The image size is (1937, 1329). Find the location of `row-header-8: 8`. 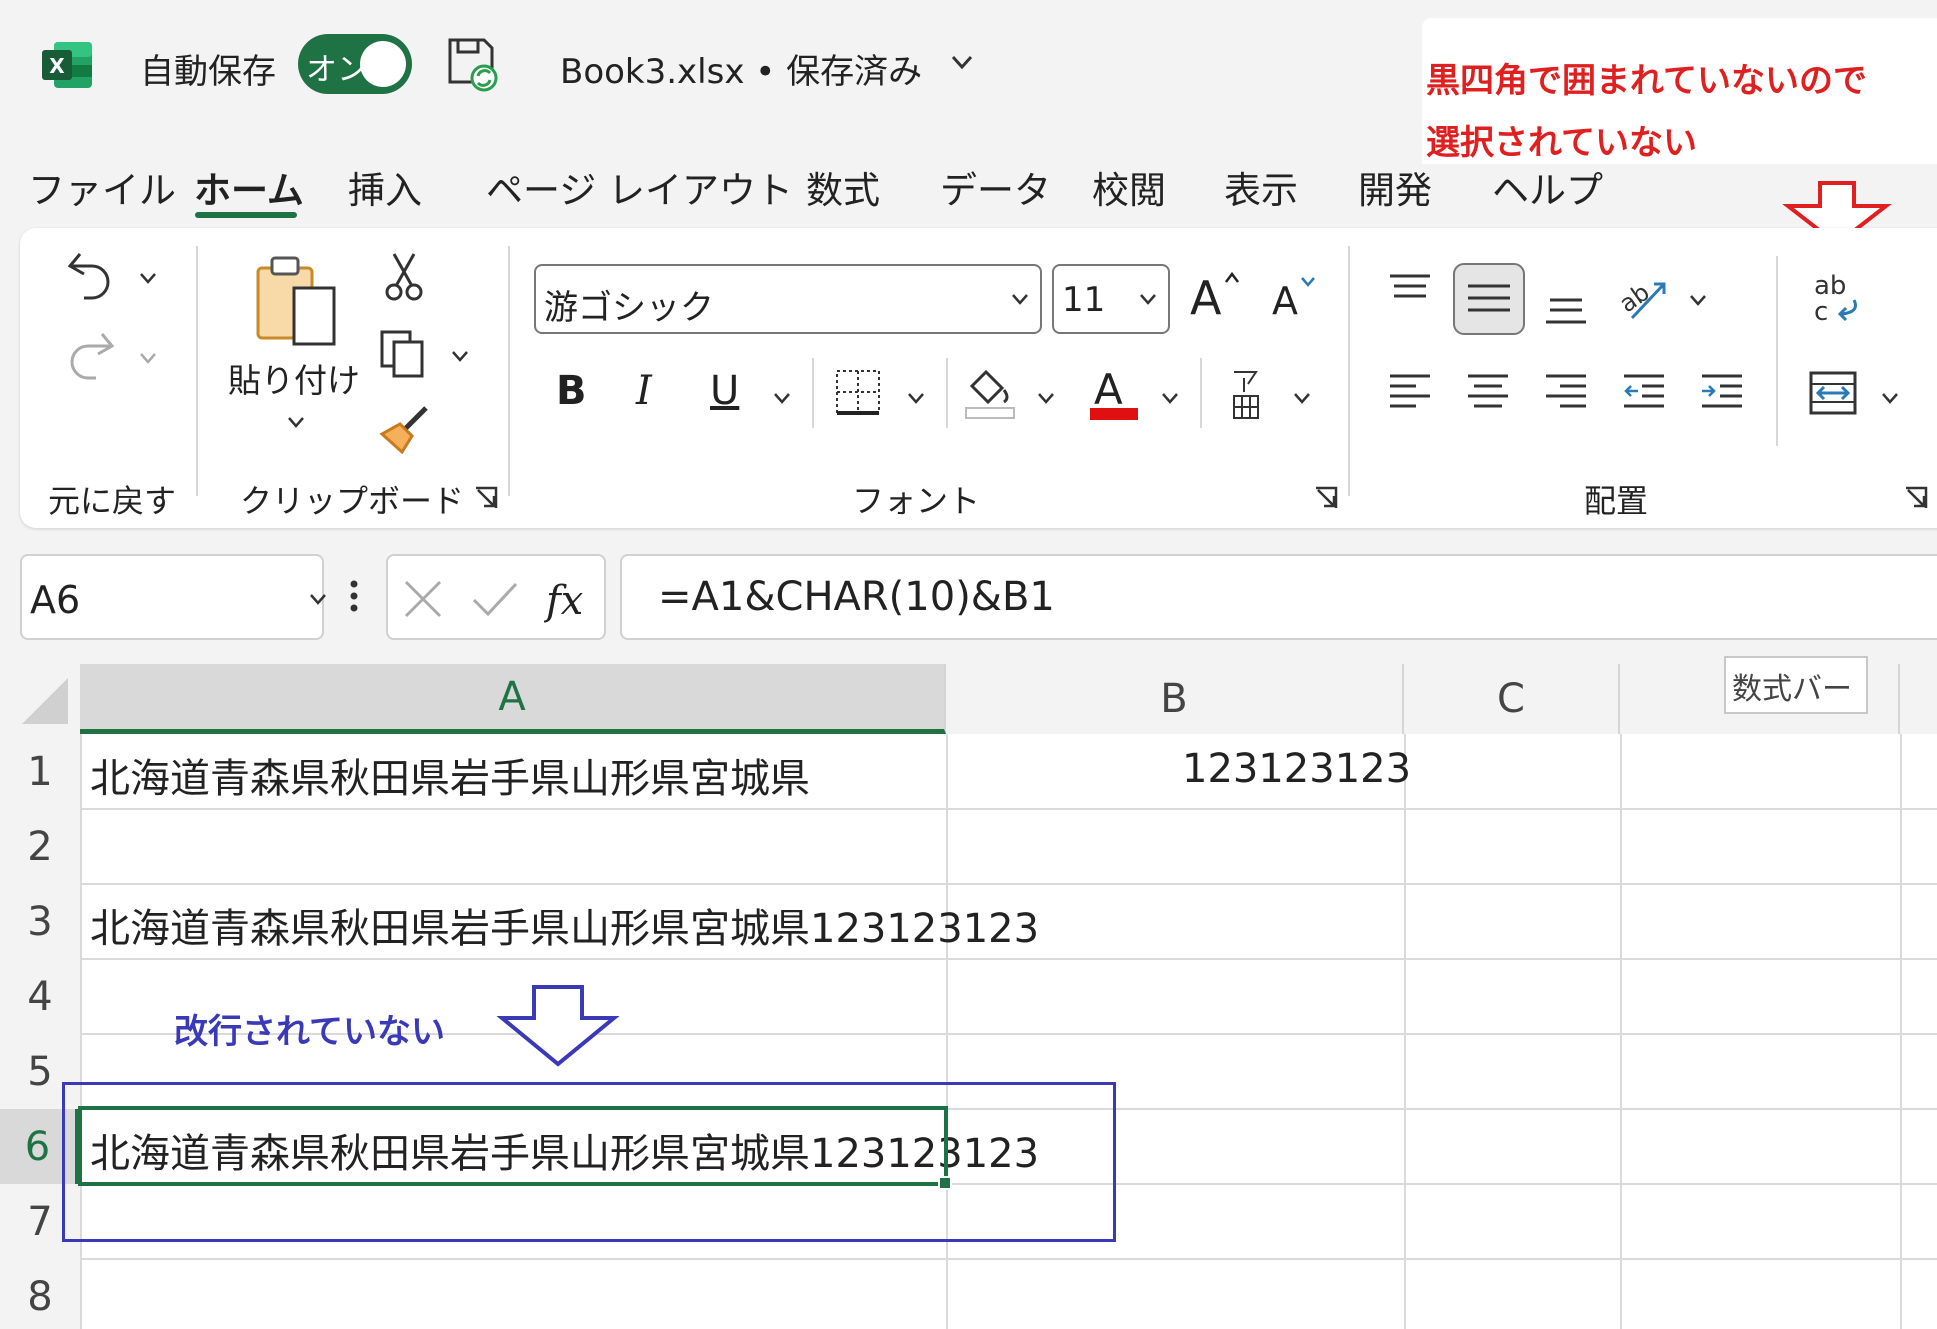

row-header-8: 8 is located at coordinates (40, 1294).